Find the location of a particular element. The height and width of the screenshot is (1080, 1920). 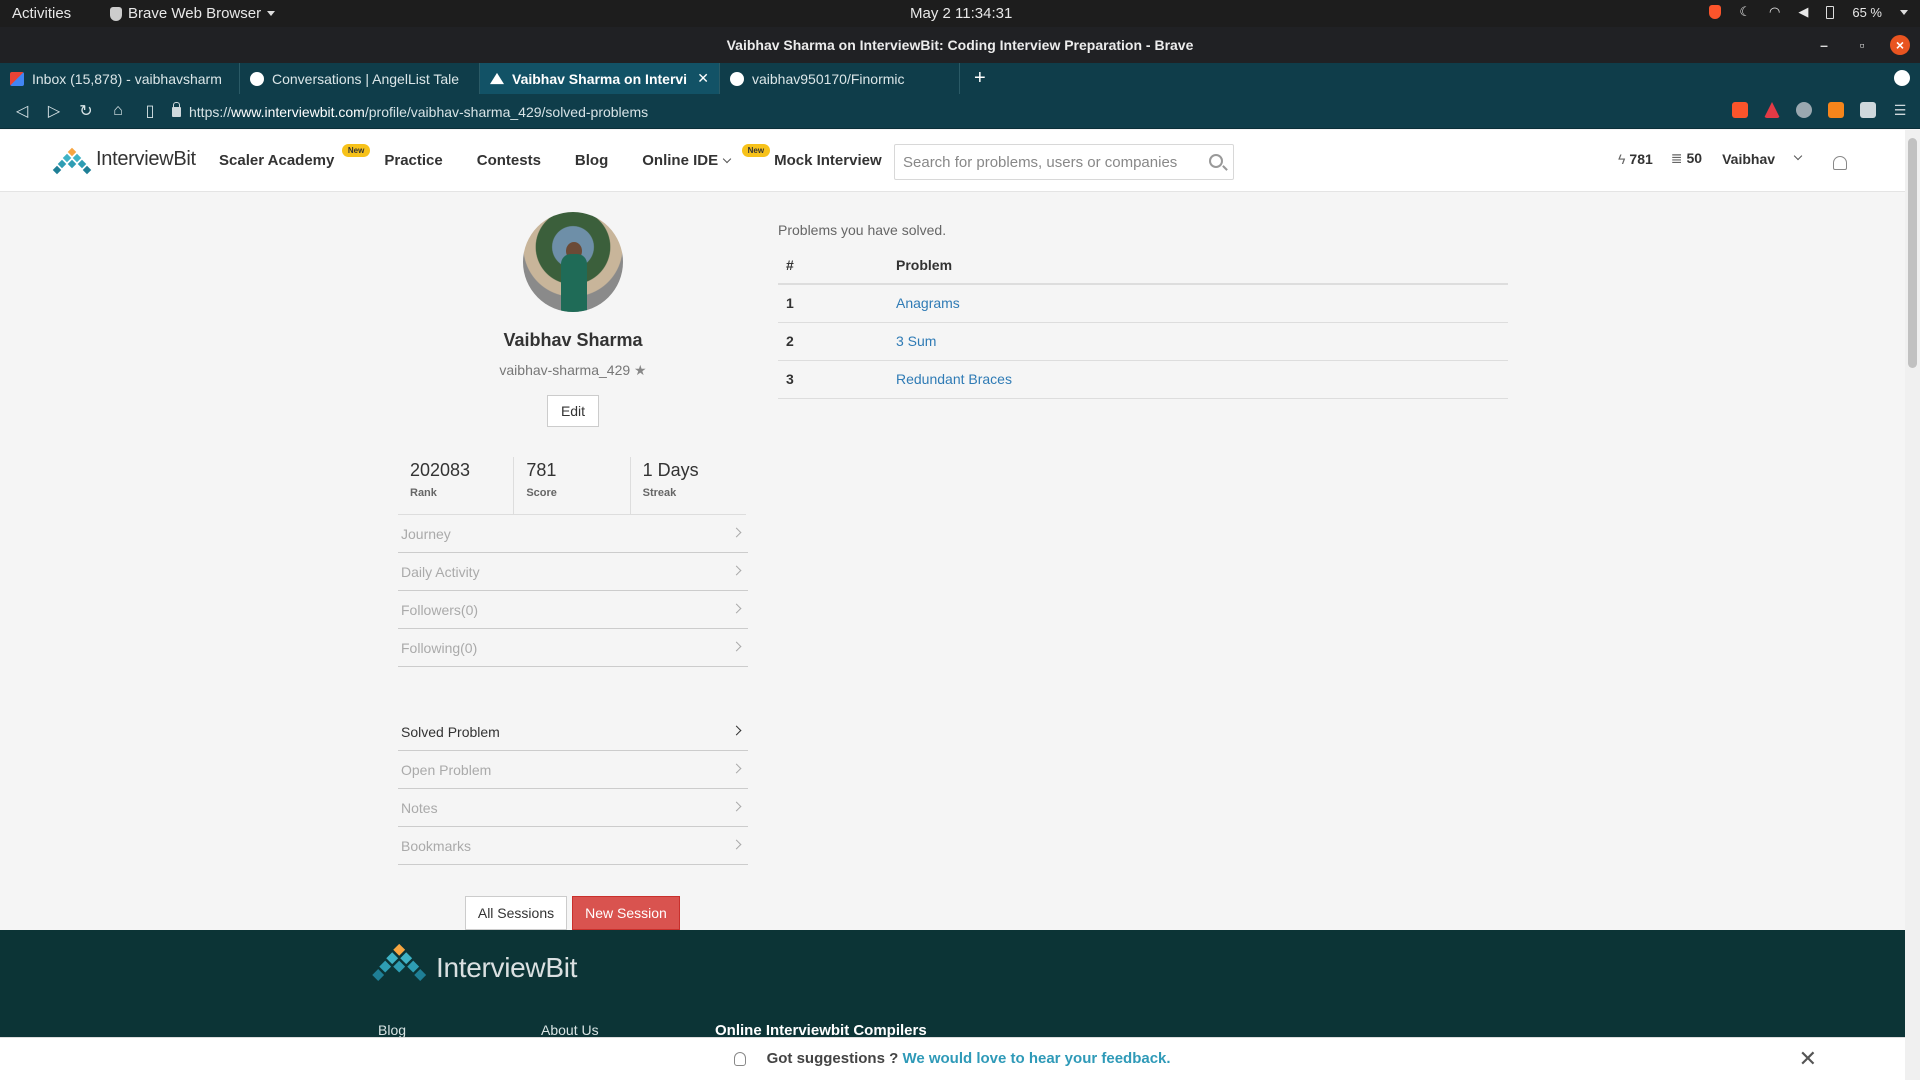

tab-interviewbit: Vaibhav Sharma on Intervi ✕ is located at coordinates (600, 78).